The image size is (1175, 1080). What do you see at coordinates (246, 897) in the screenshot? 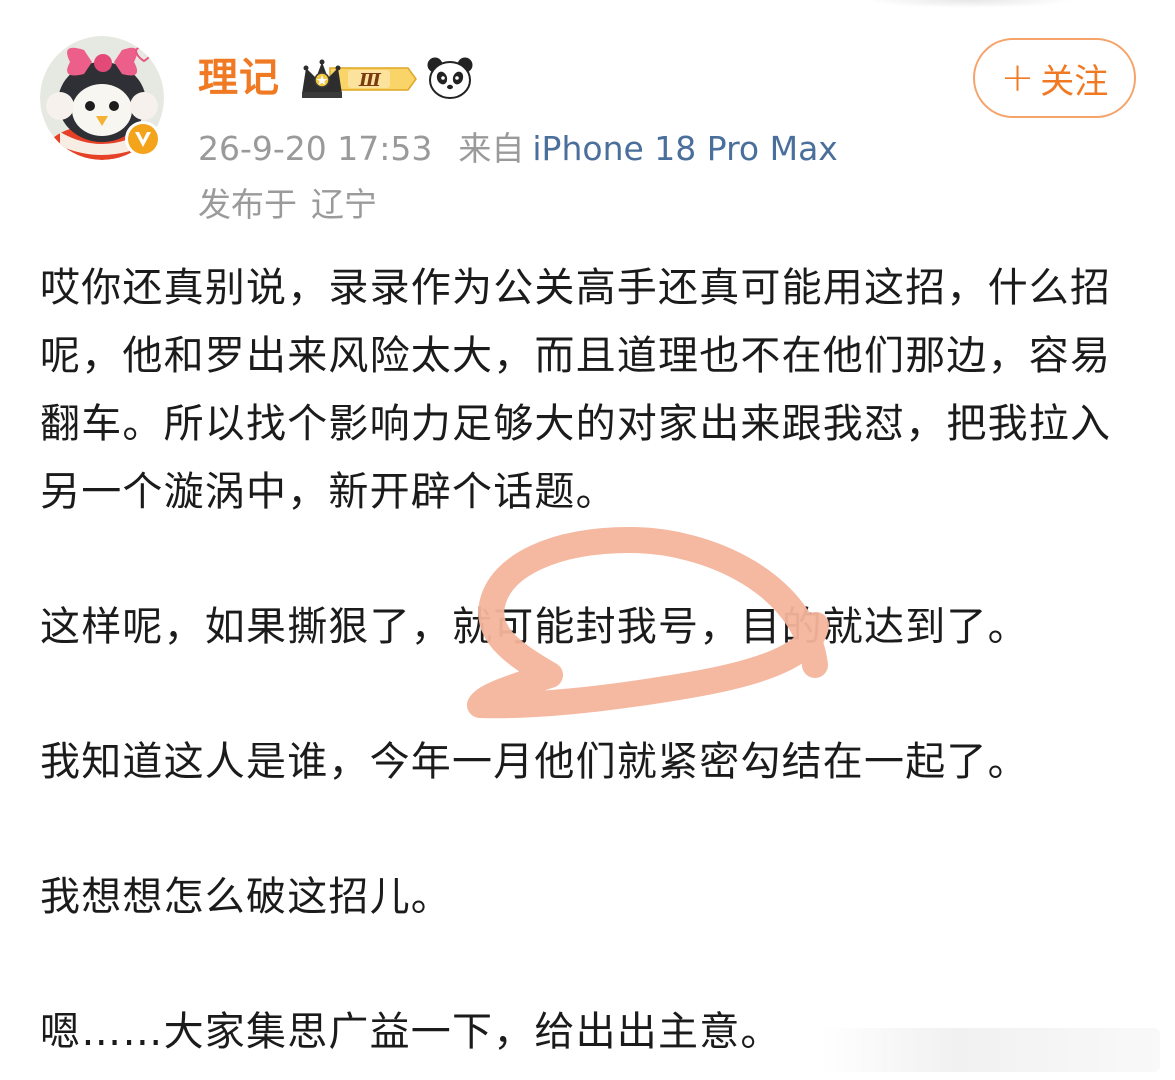
I see `post-paragraph: 我想想怎么破这招儿。` at bounding box center [246, 897].